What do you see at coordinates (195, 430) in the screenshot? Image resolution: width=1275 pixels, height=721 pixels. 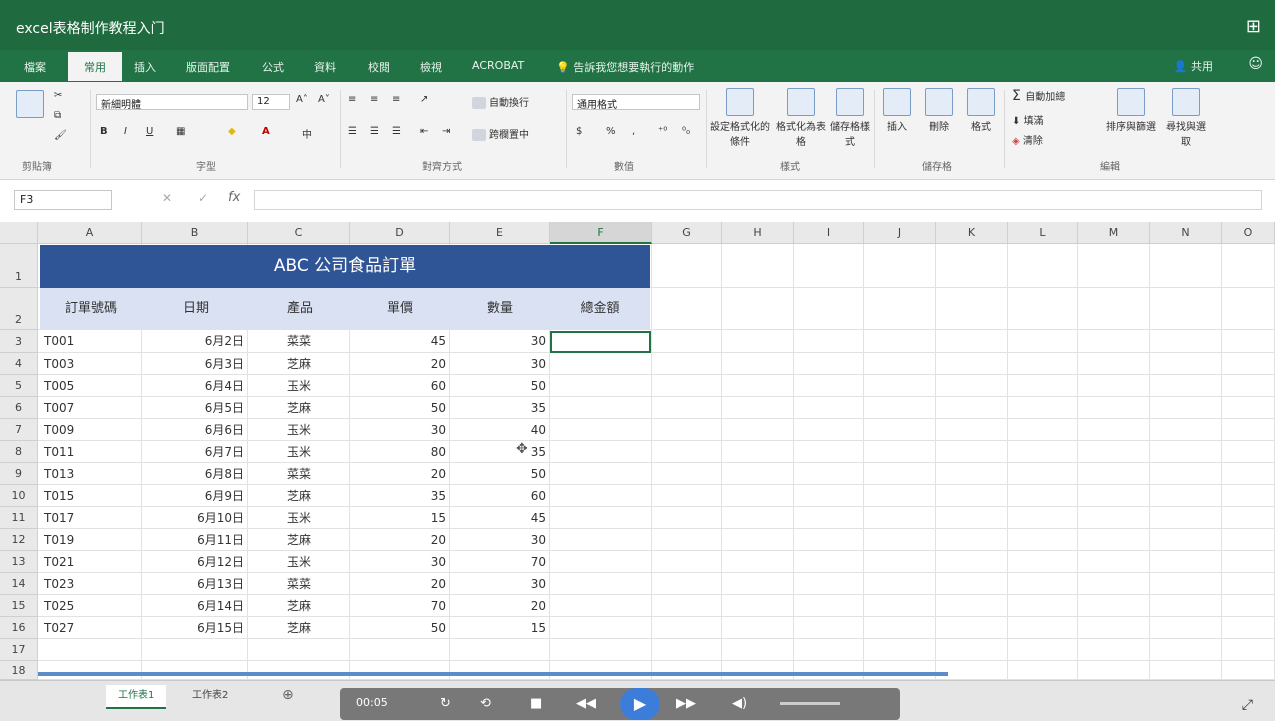 I see `cell-date: 6月6日` at bounding box center [195, 430].